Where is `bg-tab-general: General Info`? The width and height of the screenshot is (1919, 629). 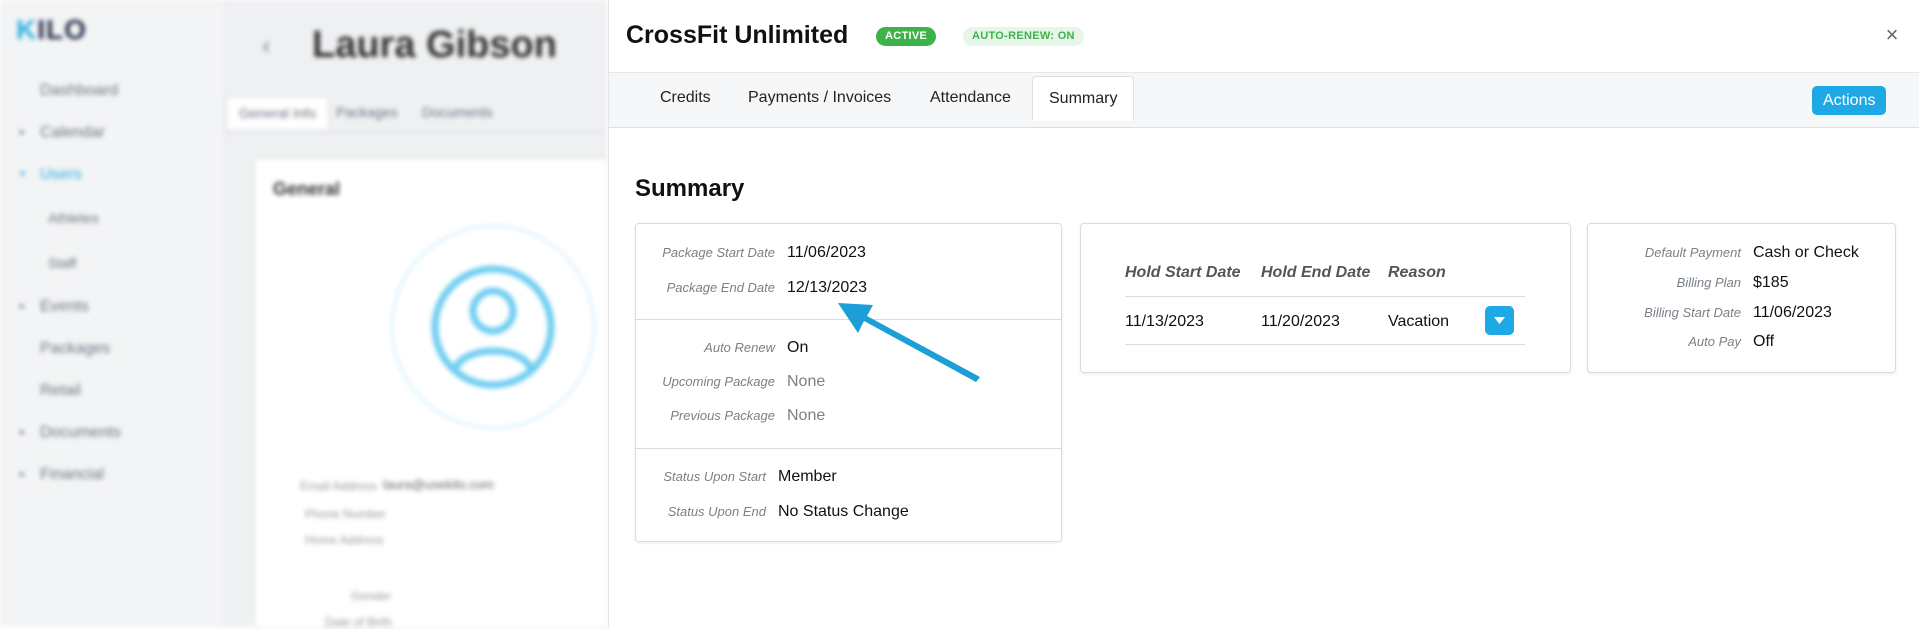 bg-tab-general: General Info is located at coordinates (278, 112).